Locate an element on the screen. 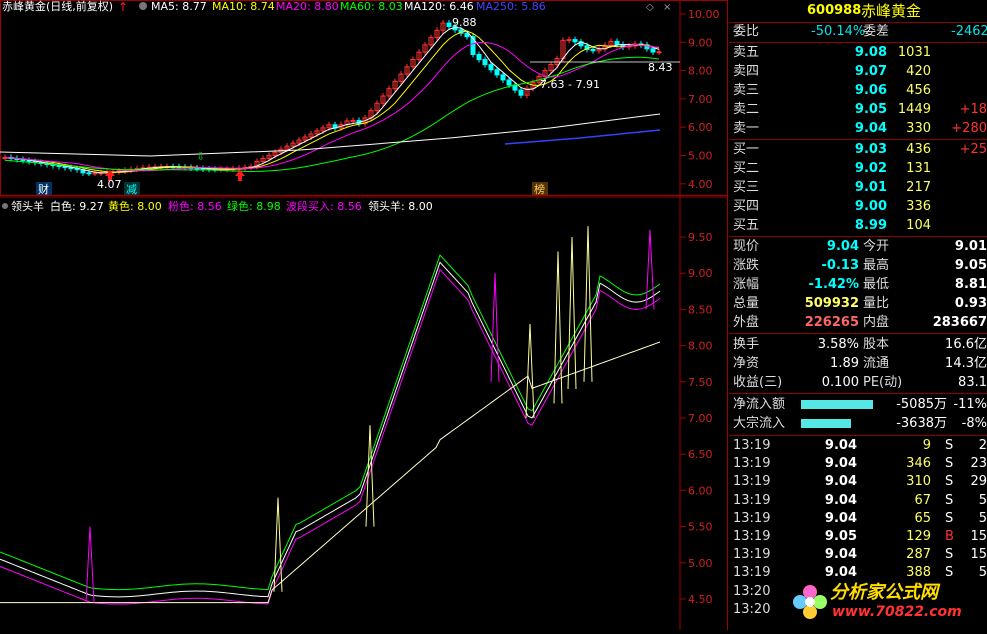 This screenshot has width=987, height=634. weibi-row: 委比 -50.14% 委差 -2462 is located at coordinates (858, 32).